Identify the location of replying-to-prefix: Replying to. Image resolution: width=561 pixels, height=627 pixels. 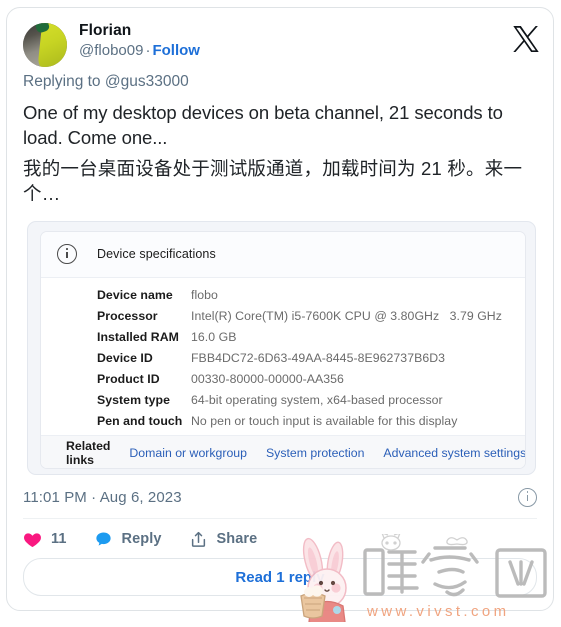
(64, 81).